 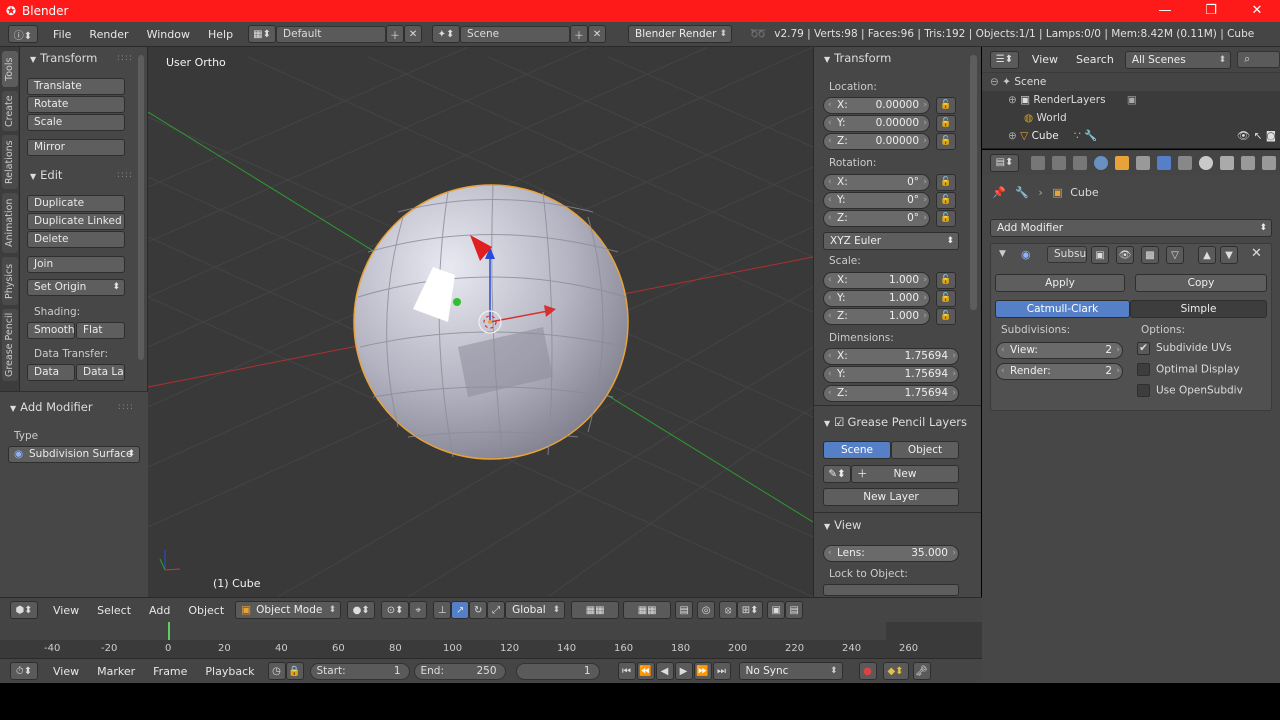 I want to click on jump-to-keyframe-forward-icon: ⏩, so click(x=702, y=671).